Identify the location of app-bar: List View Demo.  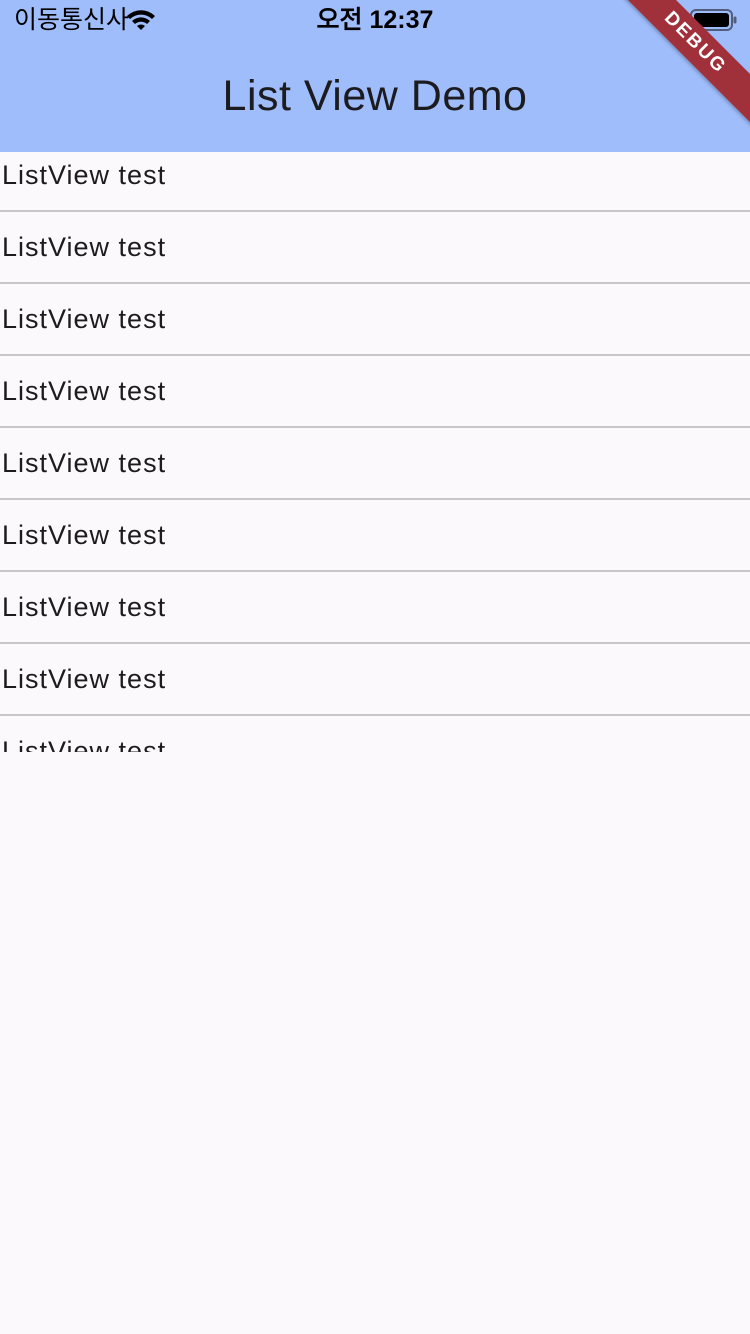
(375, 96).